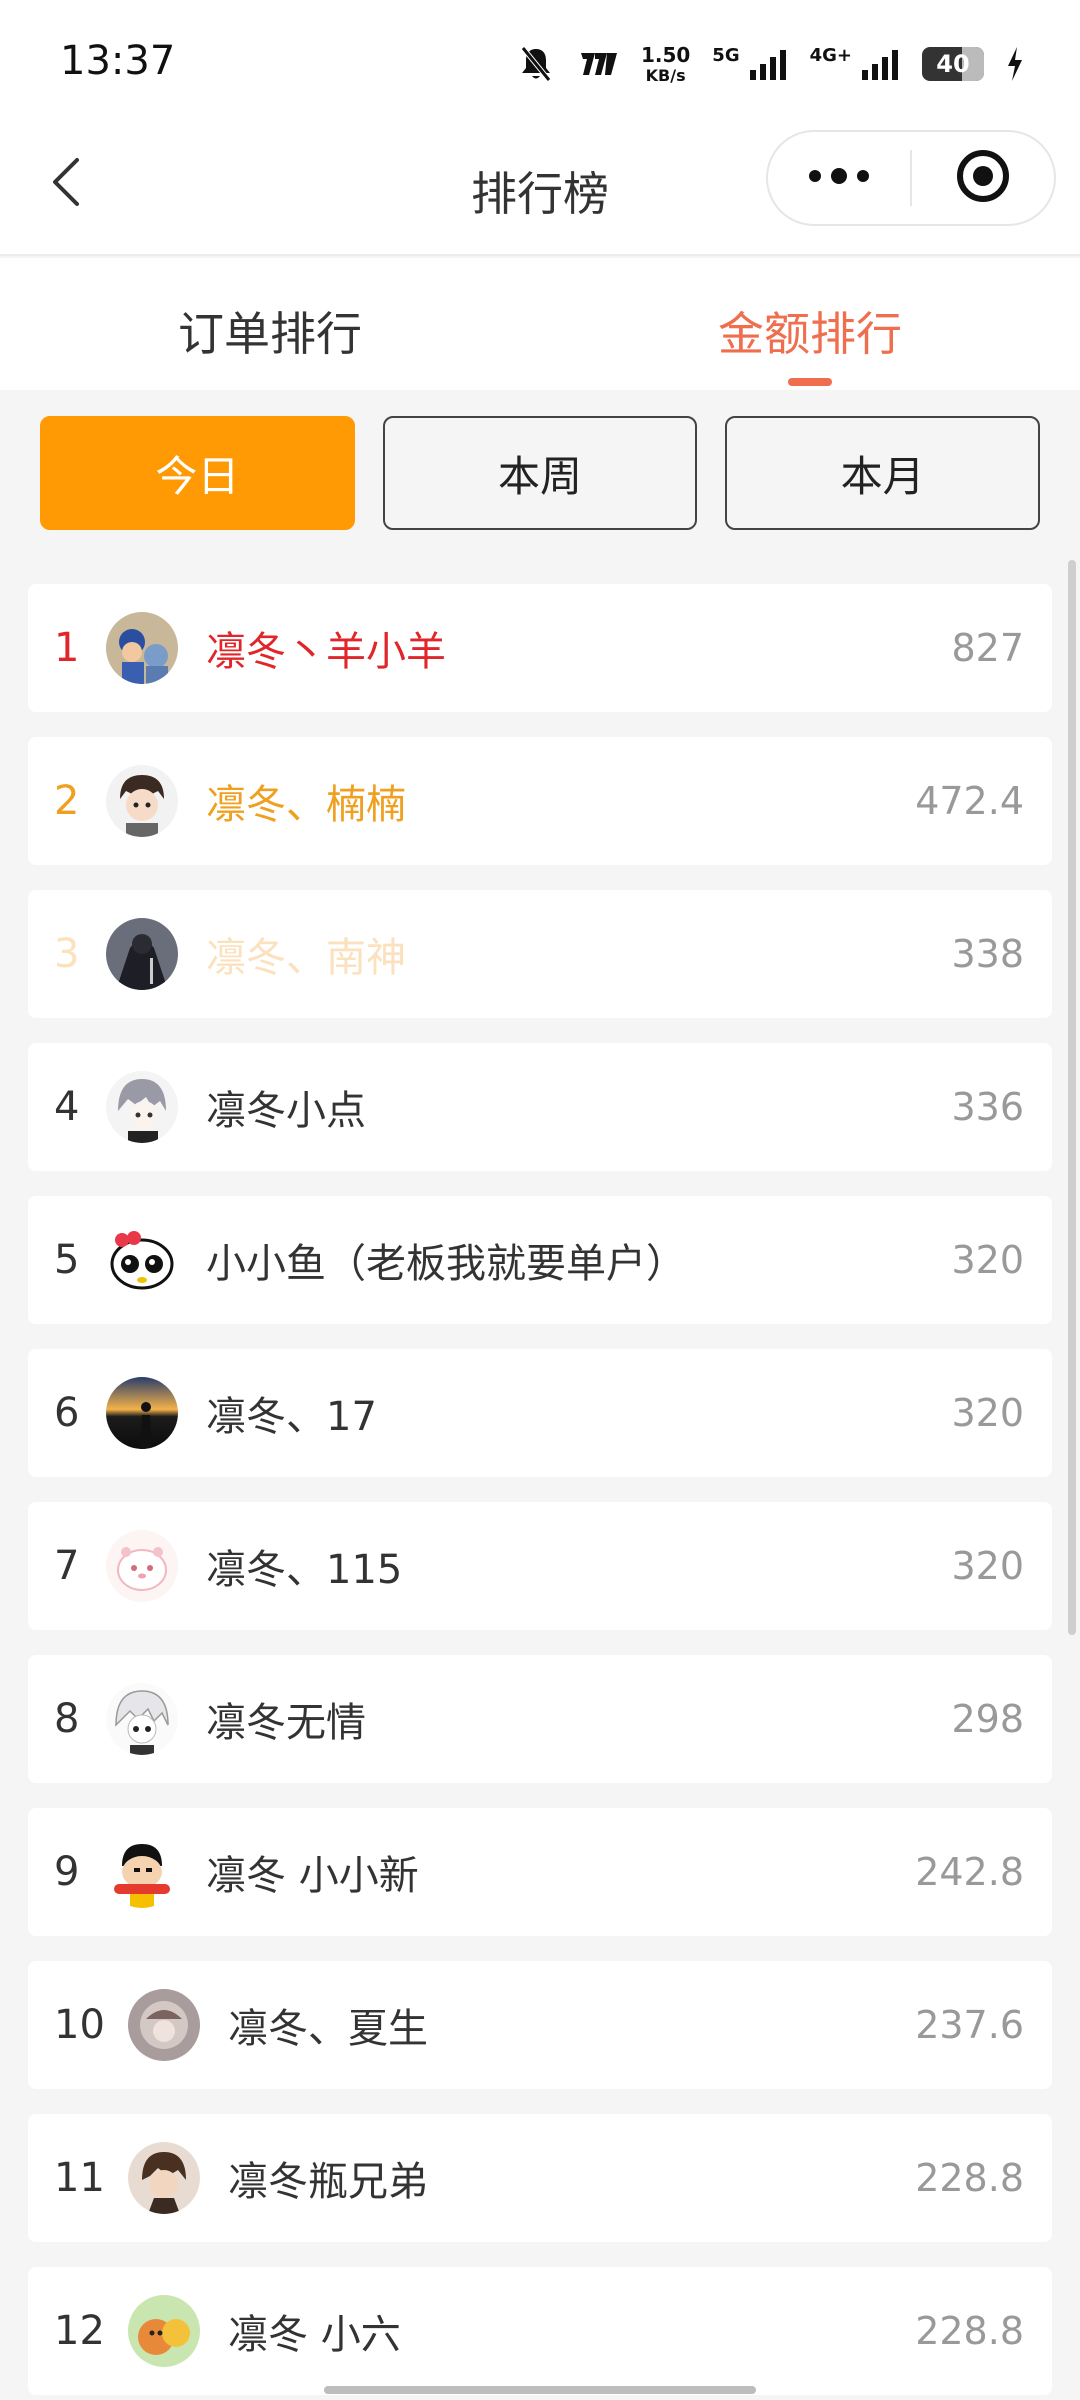  Describe the element at coordinates (540, 648) in the screenshot. I see `list-item: 1 凛冬丶羊小羊 827` at that location.